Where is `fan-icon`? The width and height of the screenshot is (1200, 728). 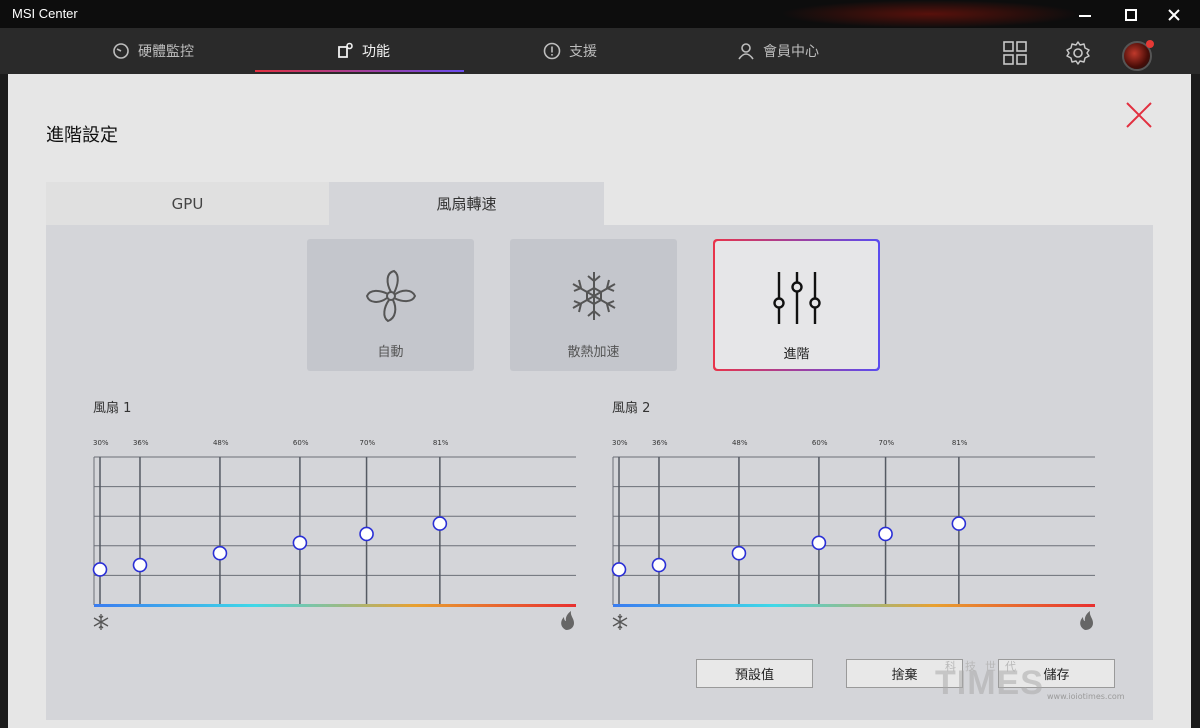
fan-icon is located at coordinates (390, 296).